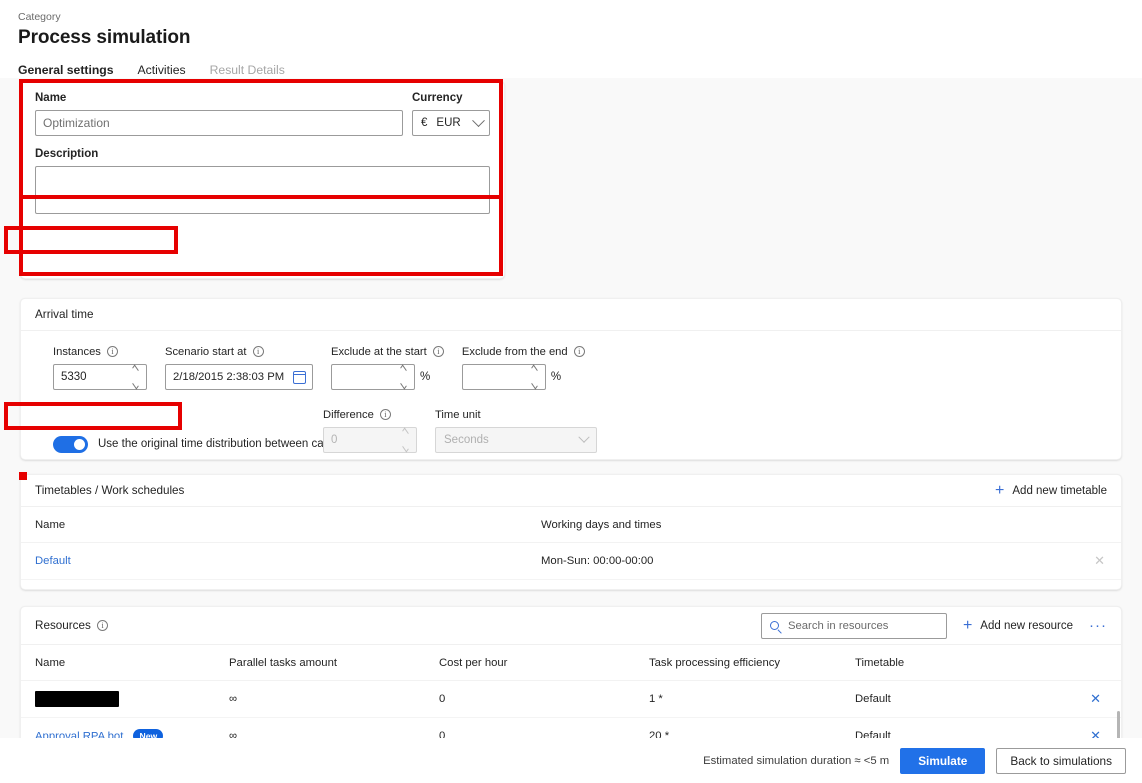  I want to click on resource-name-cell, so click(125, 699).